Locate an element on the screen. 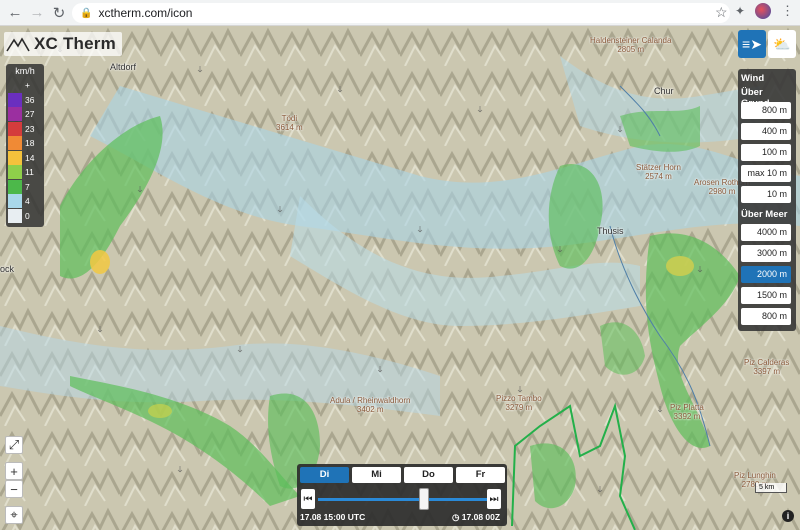 Image resolution: width=800 pixels, height=530 pixels. day-tab: Di is located at coordinates (324, 475).